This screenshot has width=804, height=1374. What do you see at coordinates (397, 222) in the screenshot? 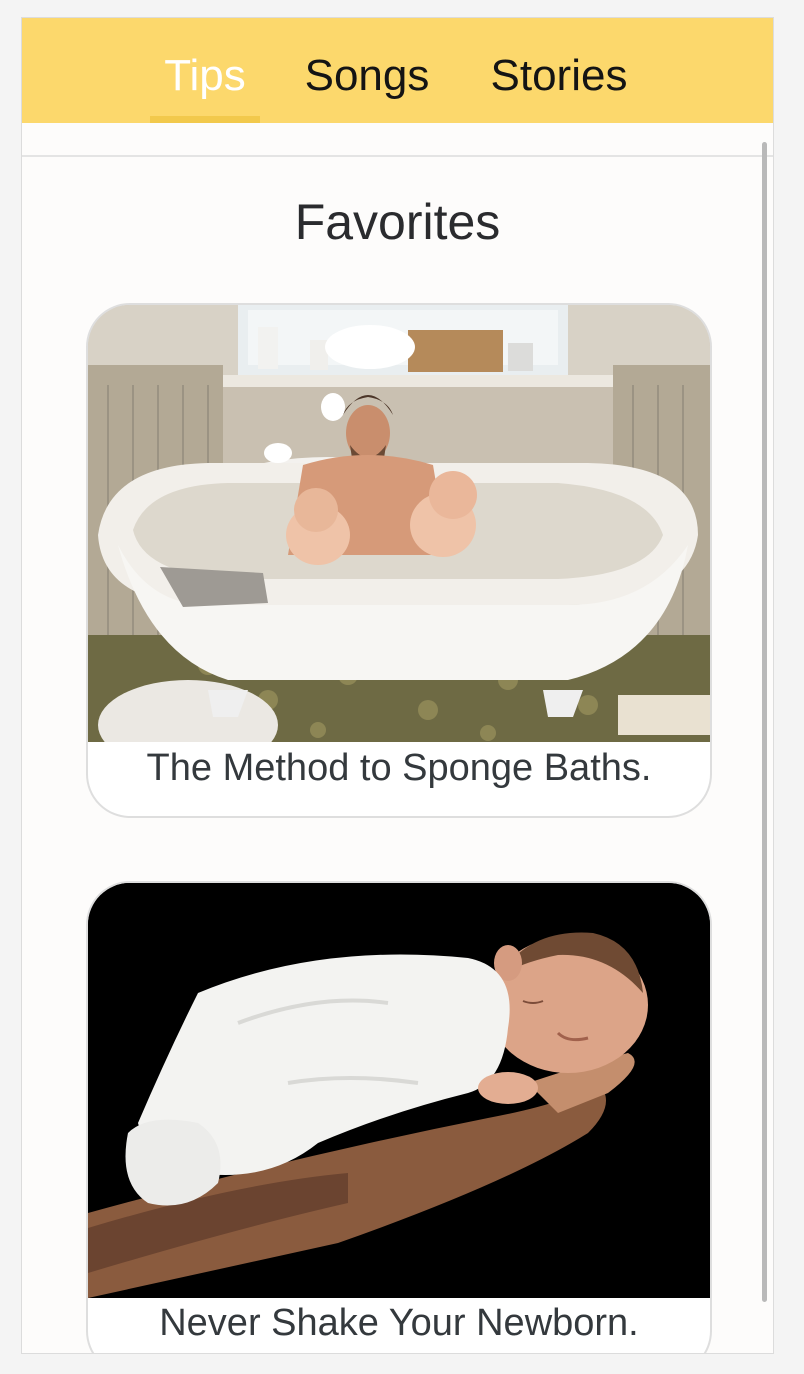
I see `page-title: Favorites` at bounding box center [397, 222].